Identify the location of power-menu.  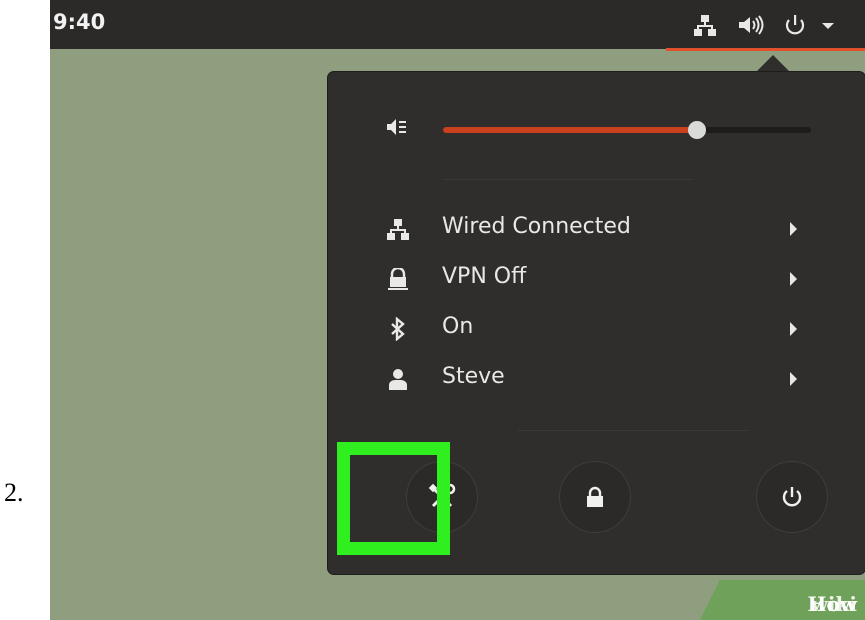
(814, 24).